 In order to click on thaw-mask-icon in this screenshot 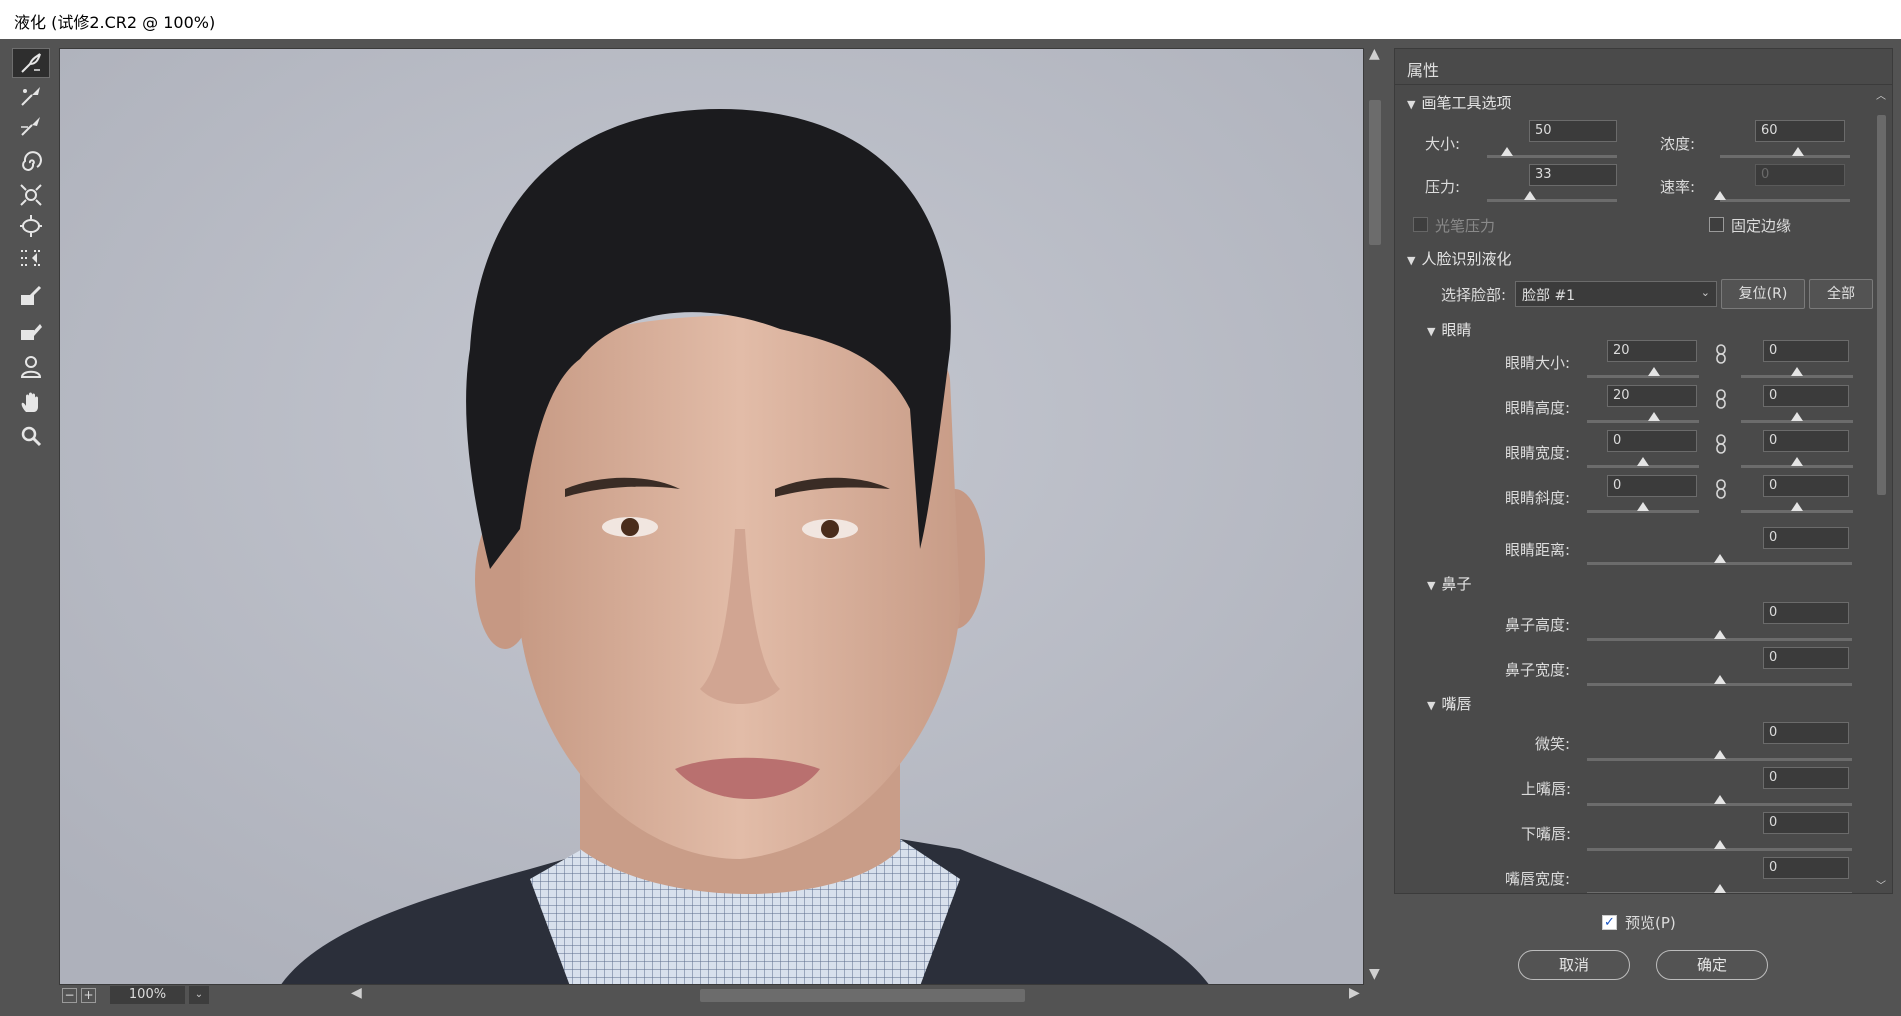, I will do `click(31, 332)`.